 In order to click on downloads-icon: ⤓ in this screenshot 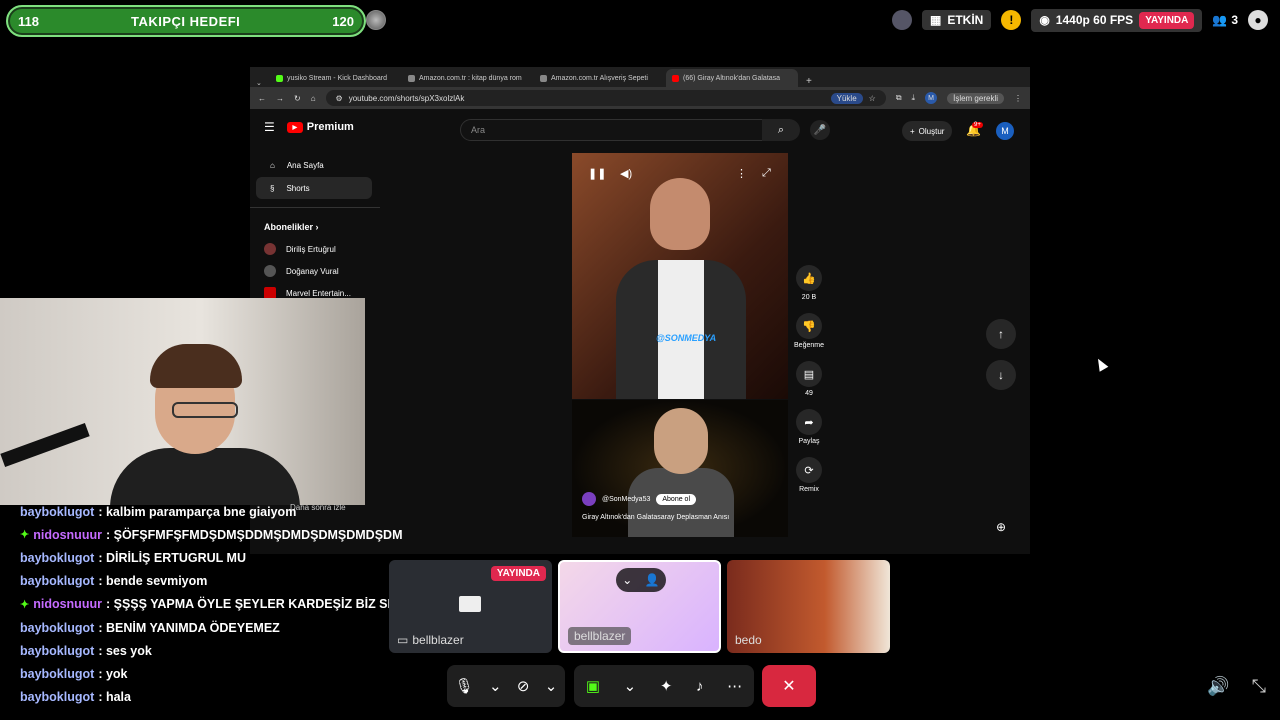, I will do `click(914, 98)`.